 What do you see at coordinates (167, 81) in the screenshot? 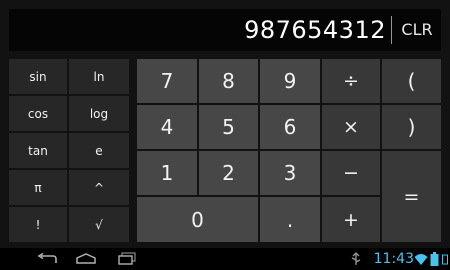
I see `digit-7-key: 7` at bounding box center [167, 81].